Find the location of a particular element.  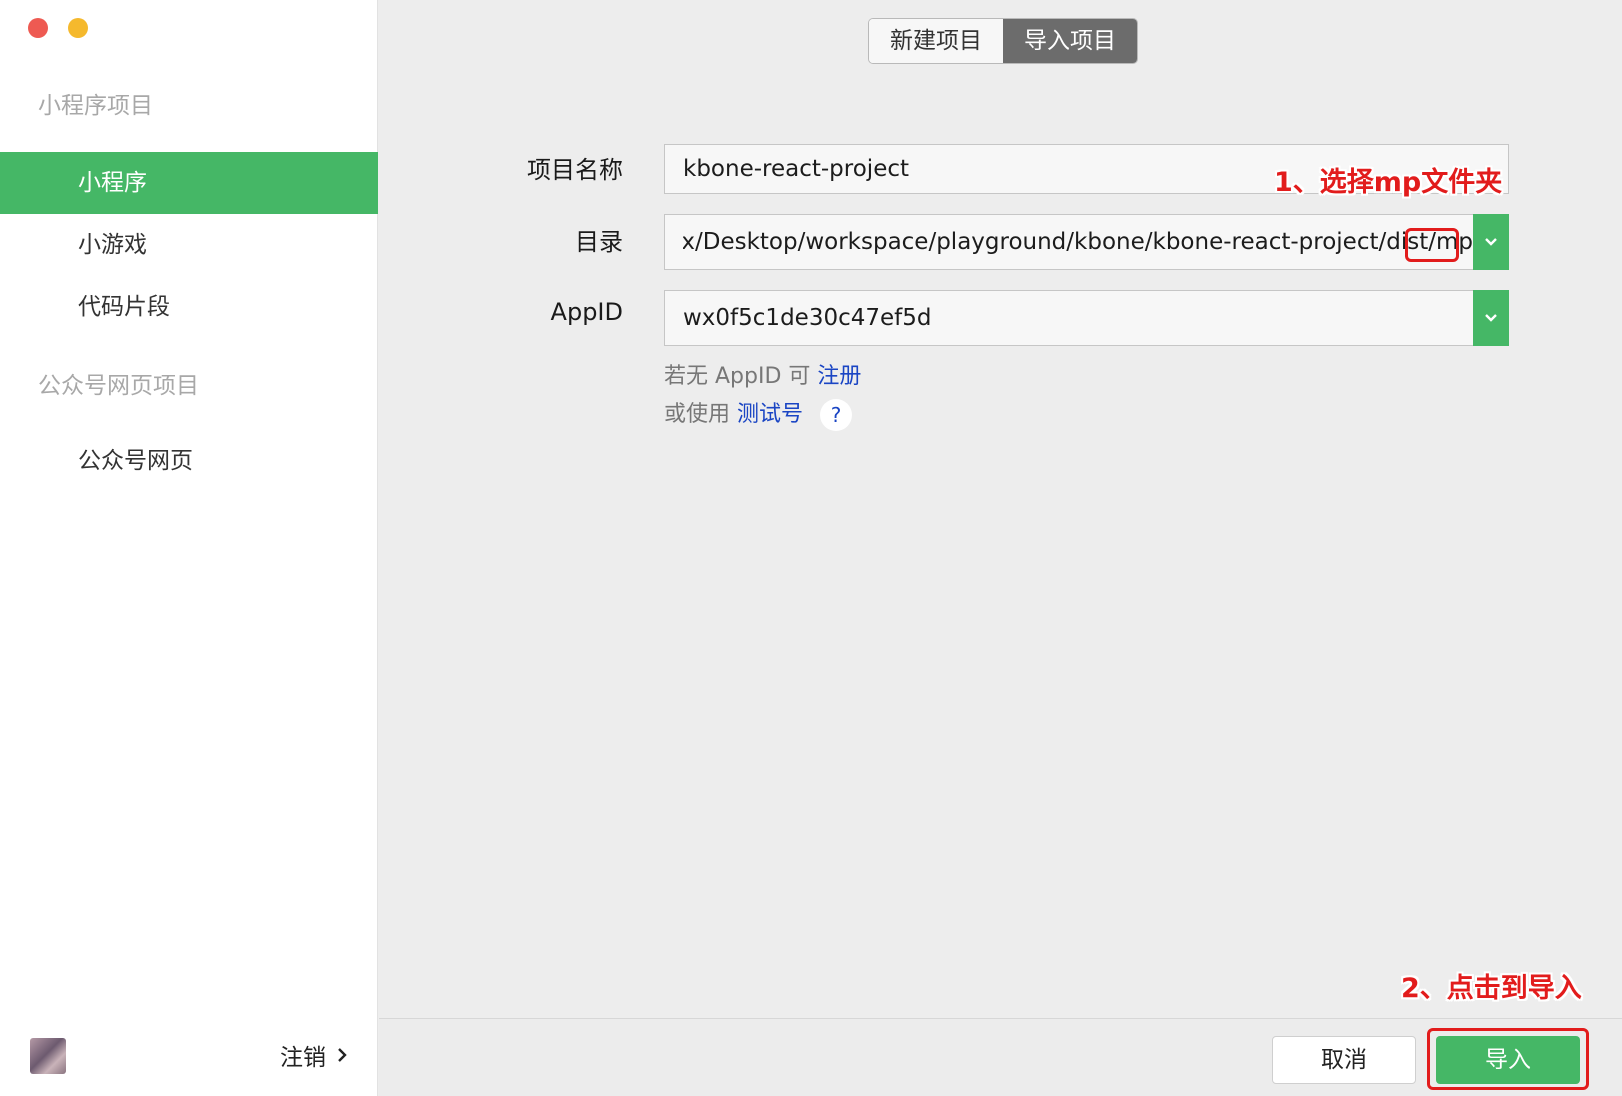

sidebar-item-mini-game: 小游戏 is located at coordinates (189, 245).